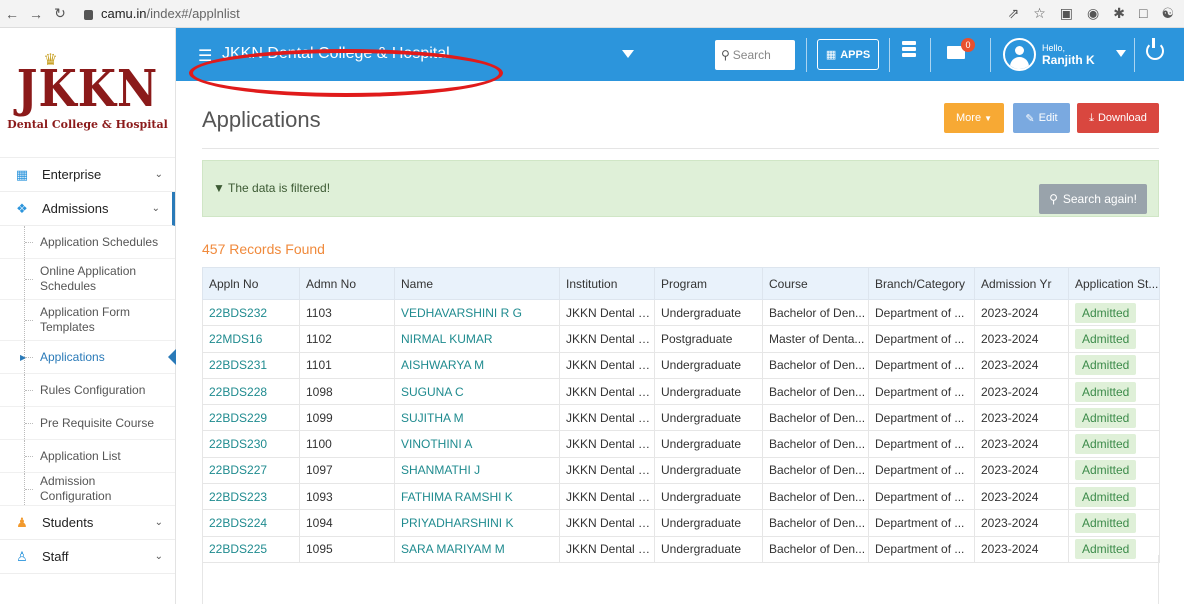 The height and width of the screenshot is (604, 1184). I want to click on sidebar-subitem-application-schedules: Application Schedules, so click(87, 242).